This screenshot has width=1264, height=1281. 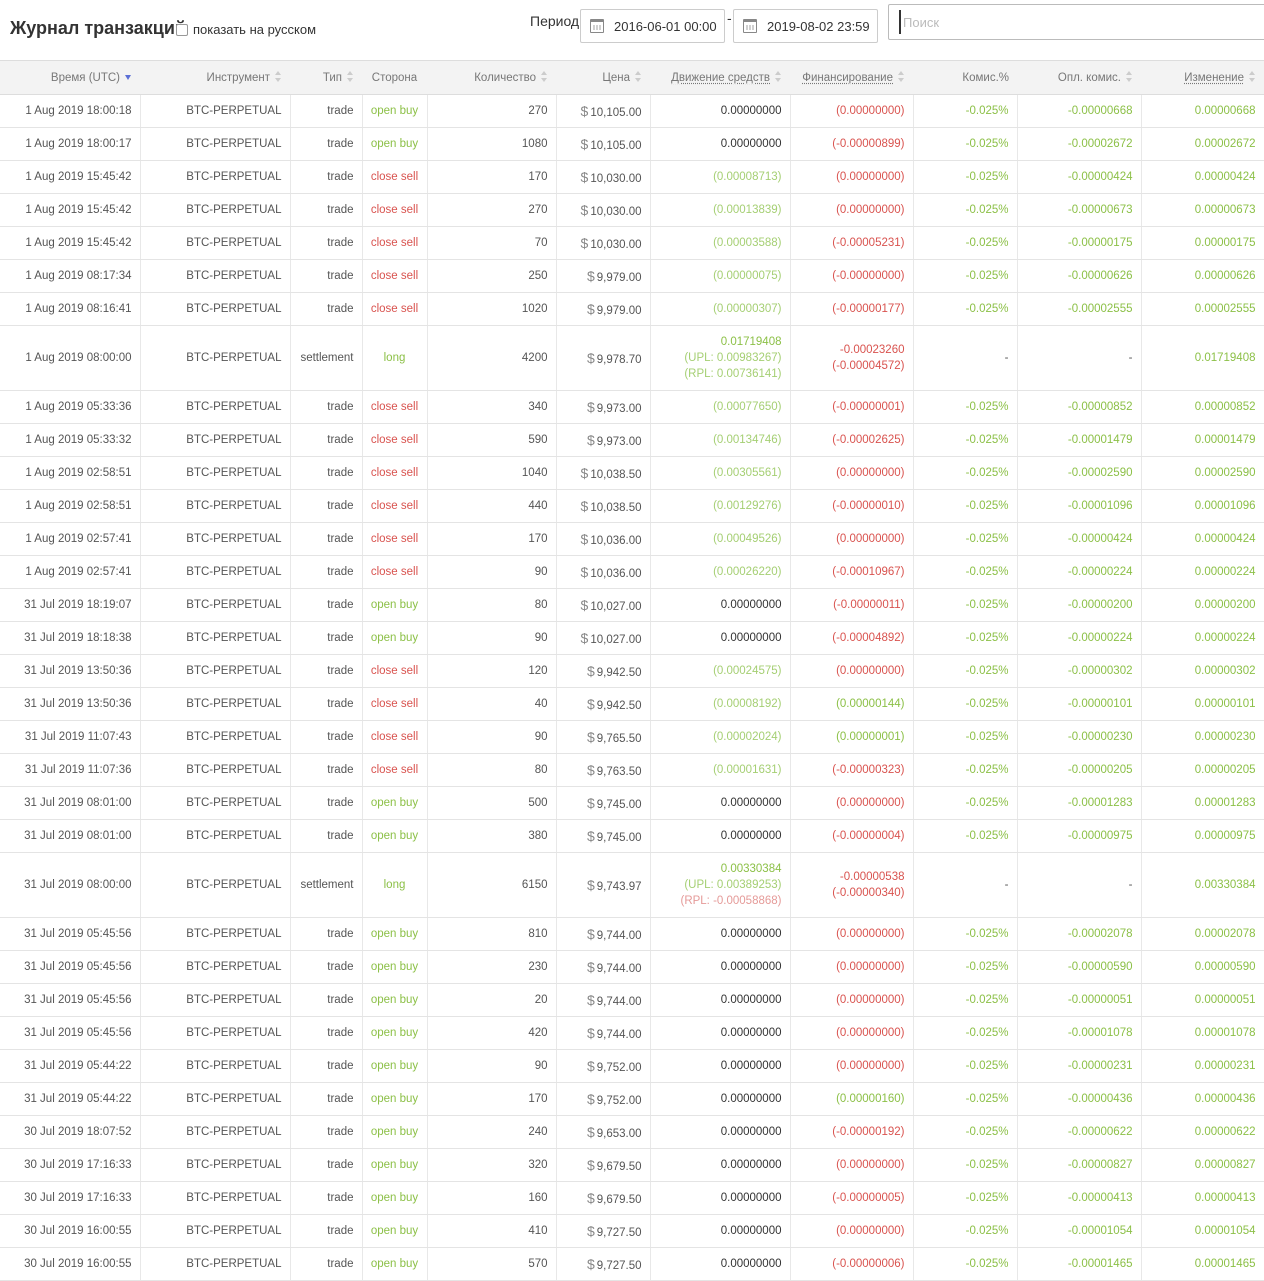 I want to click on column-header-change: Изменение, so click(x=1202, y=77).